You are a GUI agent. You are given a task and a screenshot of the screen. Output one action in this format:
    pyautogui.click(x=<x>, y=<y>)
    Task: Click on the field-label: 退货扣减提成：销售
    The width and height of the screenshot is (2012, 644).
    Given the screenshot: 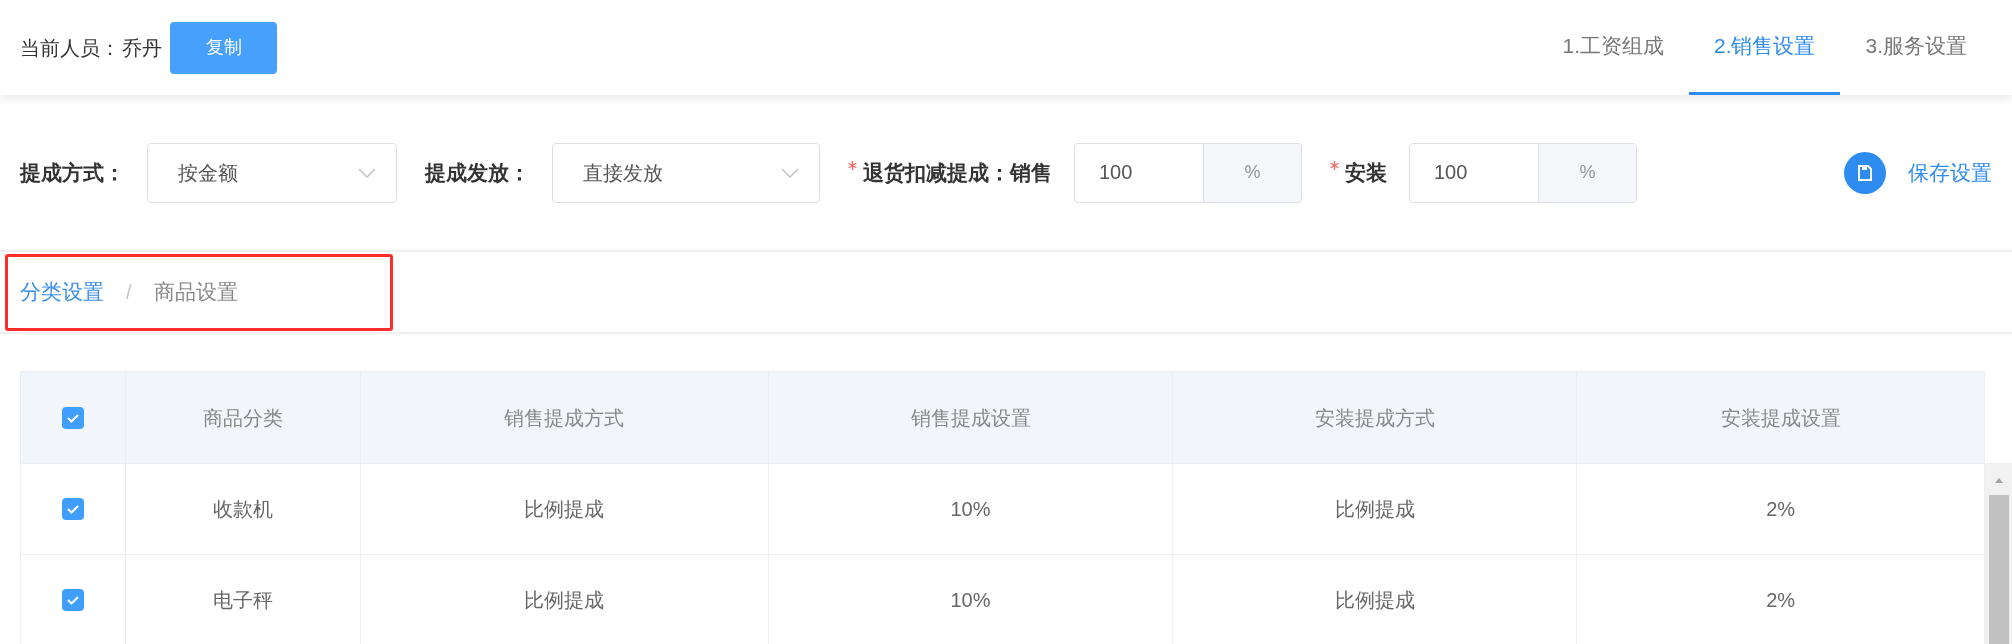 What is the action you would take?
    pyautogui.click(x=957, y=172)
    